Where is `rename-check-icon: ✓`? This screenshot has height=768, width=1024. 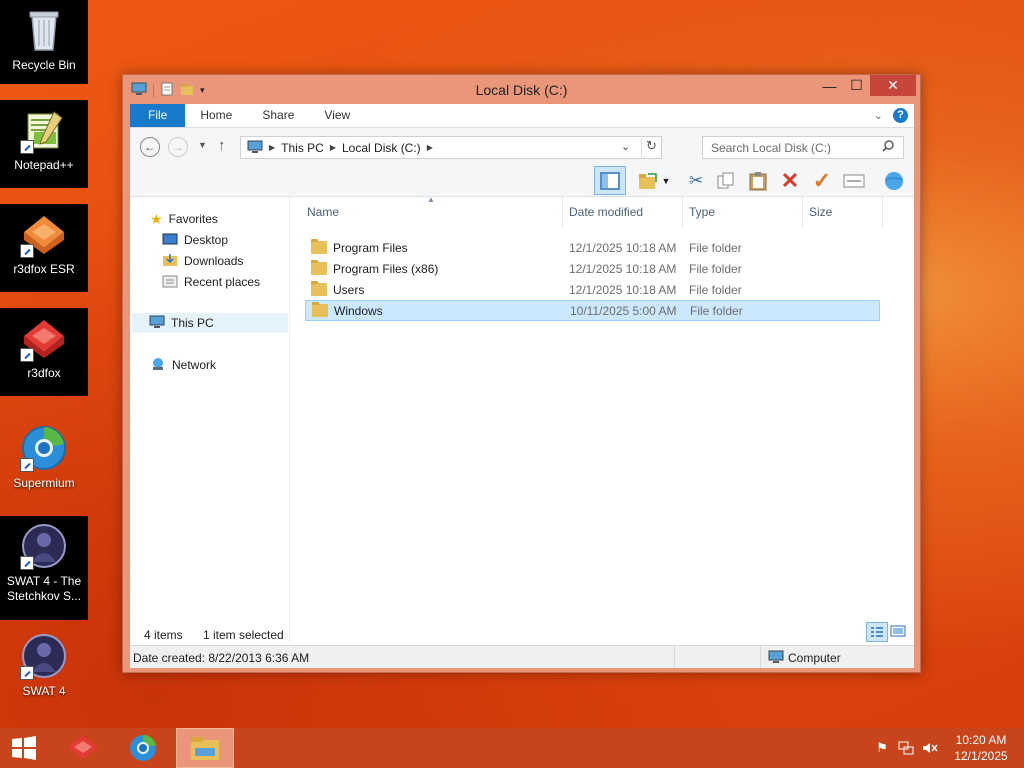
rename-check-icon: ✓ is located at coordinates (822, 180).